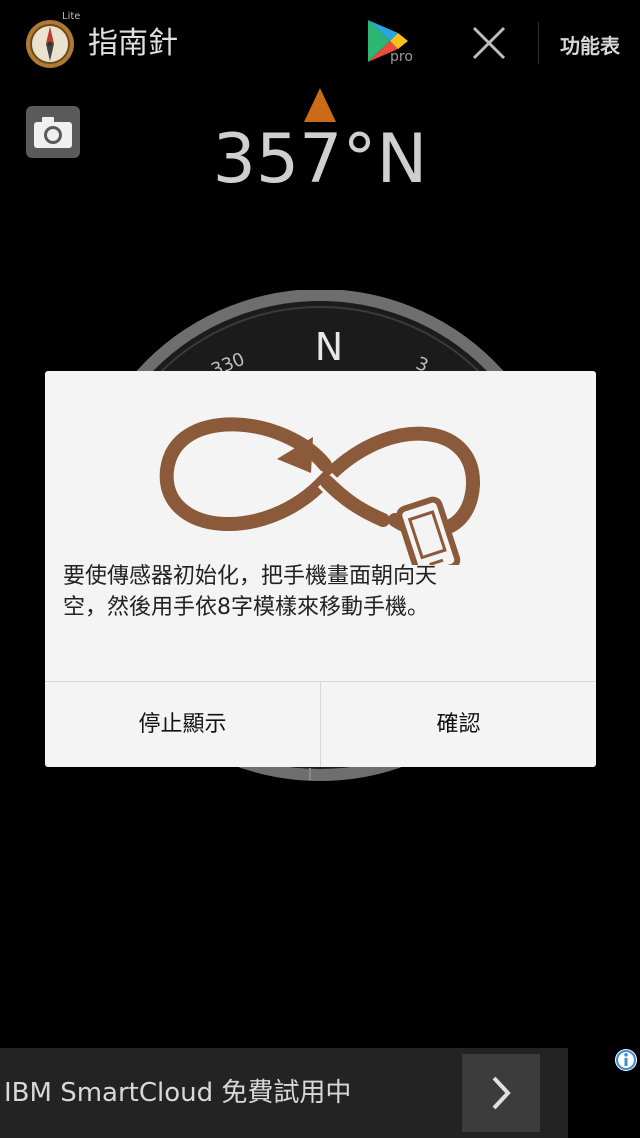 The width and height of the screenshot is (640, 1138). What do you see at coordinates (313, 592) in the screenshot?
I see `dialog-message: 要使傳感器初始化，把手機畫面朝向天 空，然後用手依8字模樣來移動手機。` at bounding box center [313, 592].